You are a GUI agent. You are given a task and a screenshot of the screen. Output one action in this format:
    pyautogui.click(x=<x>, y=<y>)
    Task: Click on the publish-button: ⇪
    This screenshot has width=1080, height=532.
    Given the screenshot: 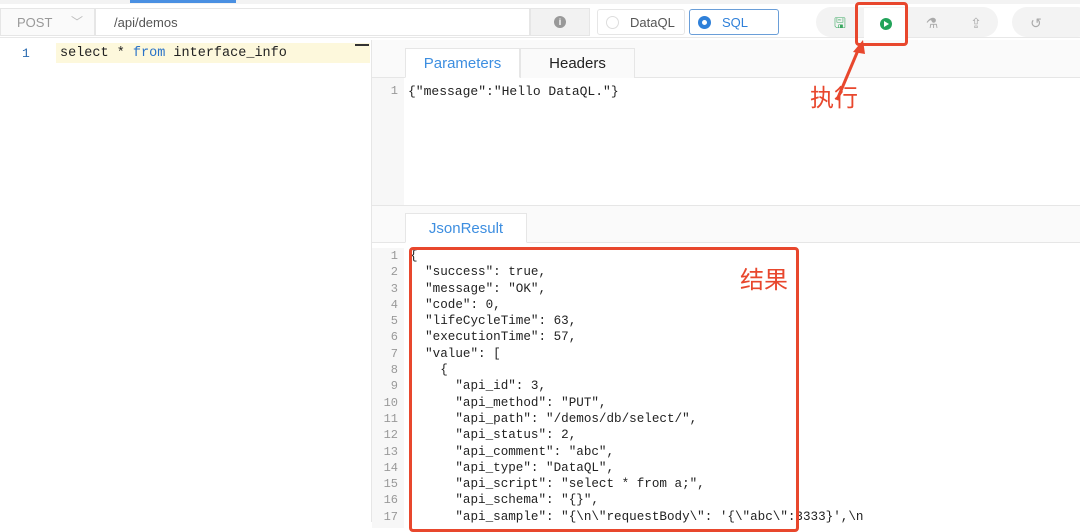 What is the action you would take?
    pyautogui.click(x=976, y=23)
    